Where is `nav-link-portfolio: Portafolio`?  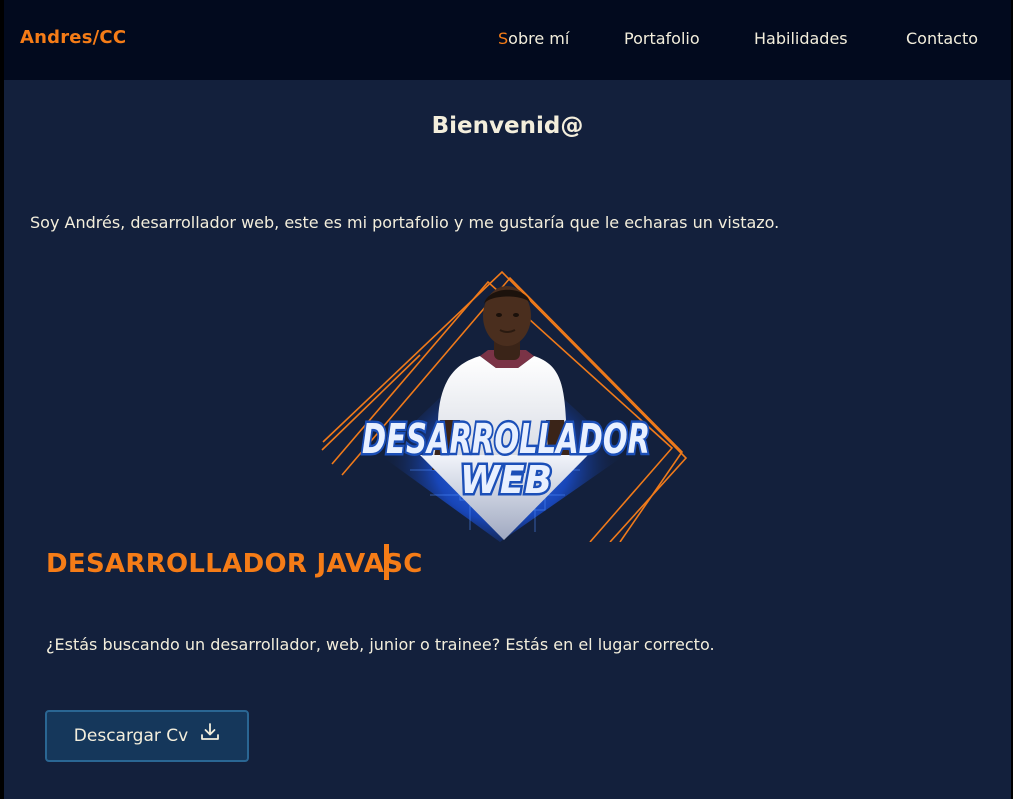
nav-link-portfolio: Portafolio is located at coordinates (662, 38).